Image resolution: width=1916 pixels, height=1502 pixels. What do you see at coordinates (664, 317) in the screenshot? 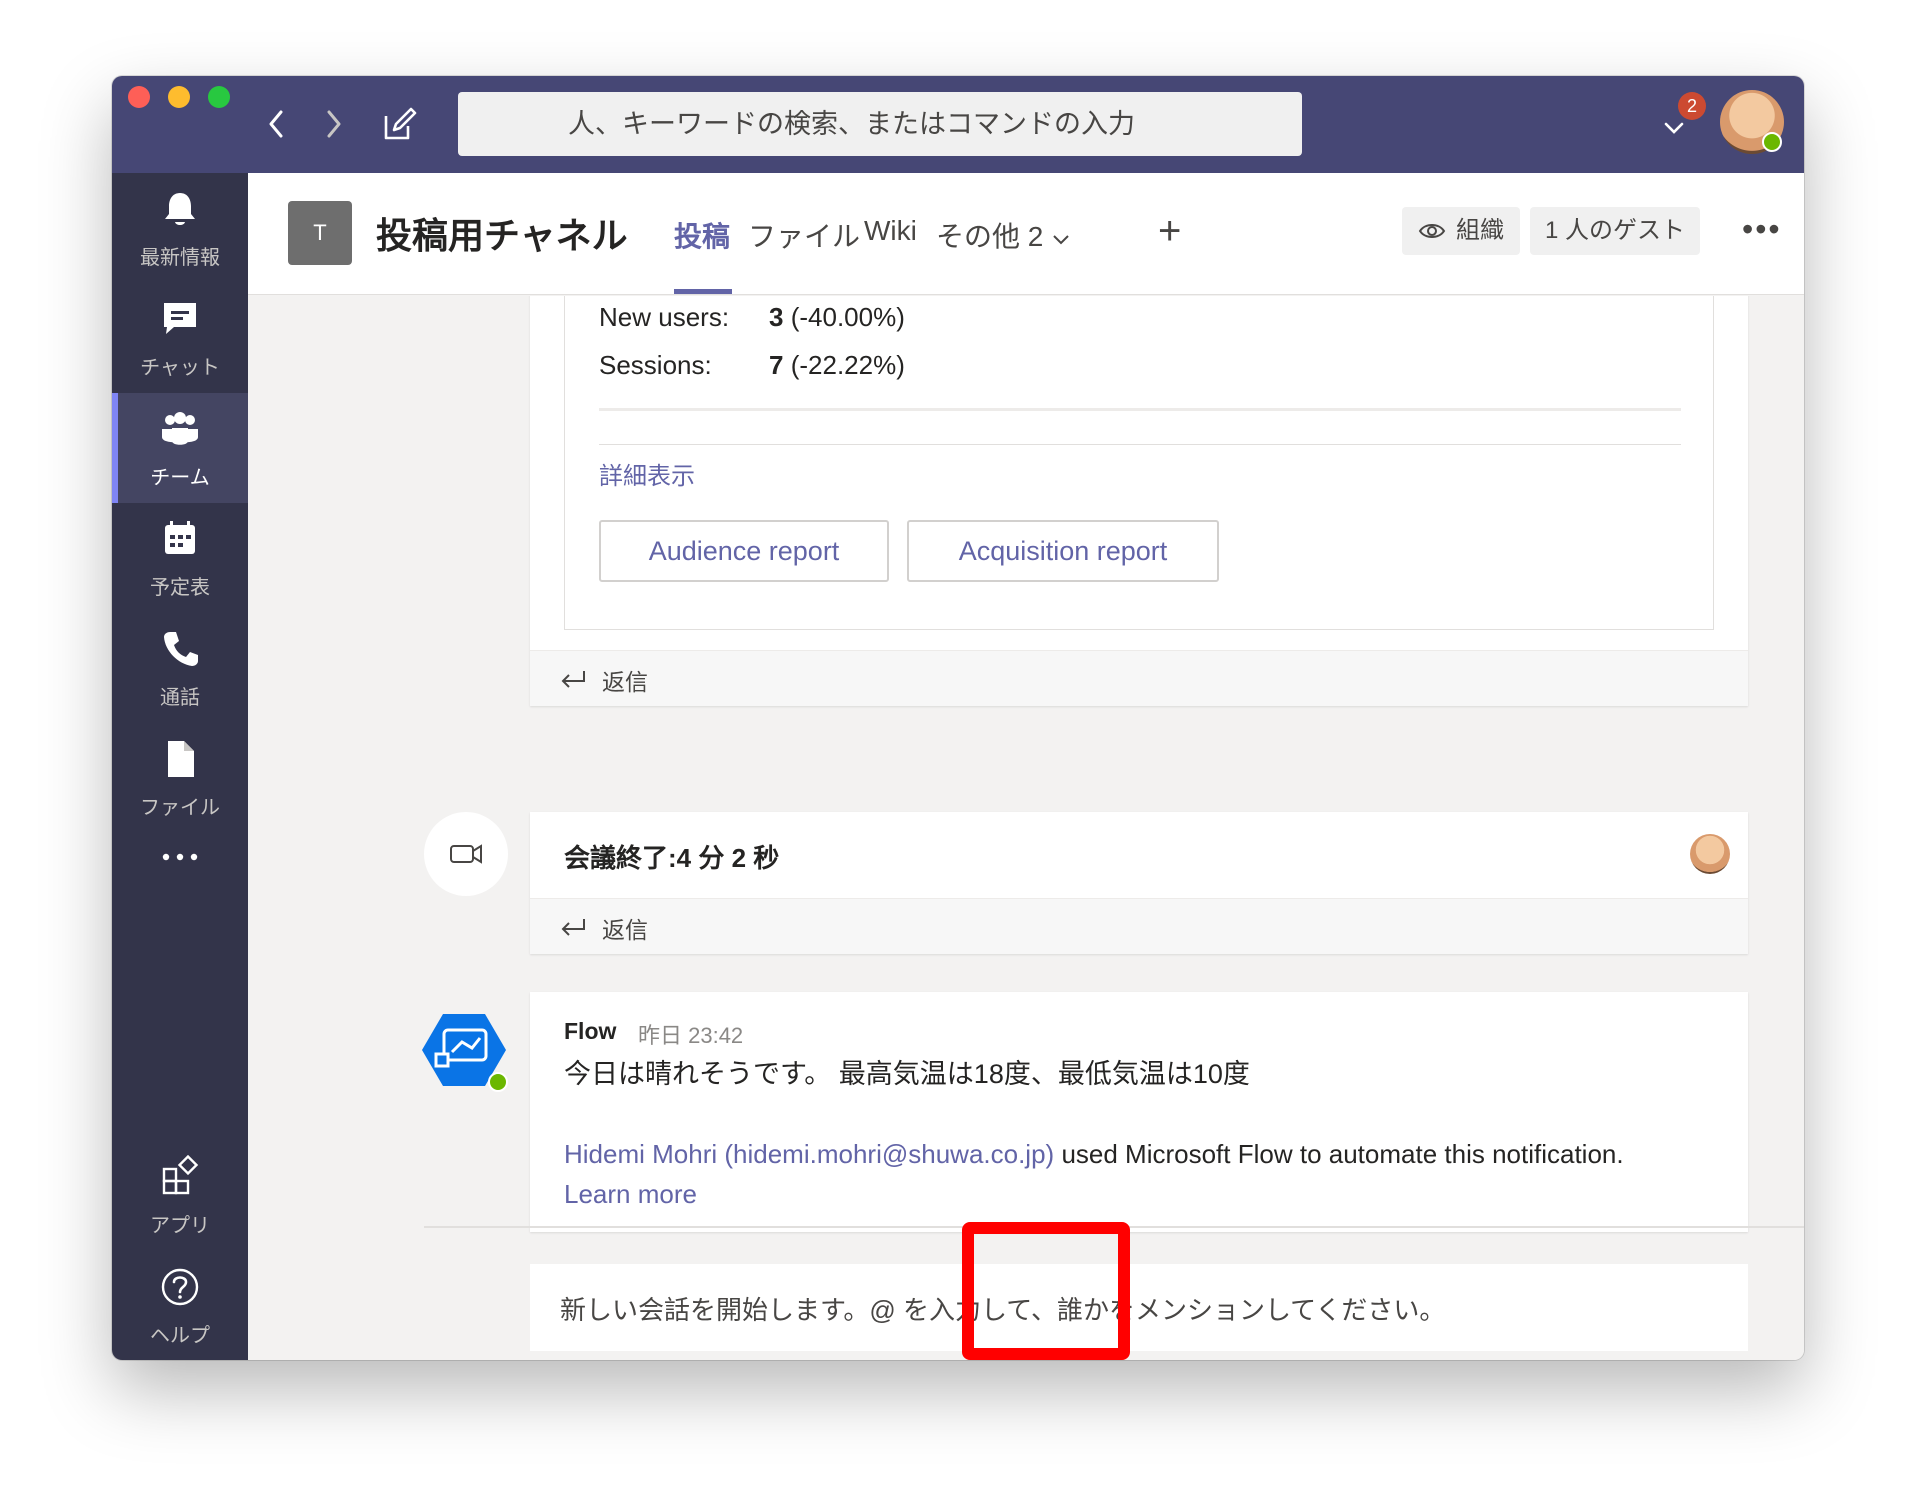
I see `stat-key: New users:` at bounding box center [664, 317].